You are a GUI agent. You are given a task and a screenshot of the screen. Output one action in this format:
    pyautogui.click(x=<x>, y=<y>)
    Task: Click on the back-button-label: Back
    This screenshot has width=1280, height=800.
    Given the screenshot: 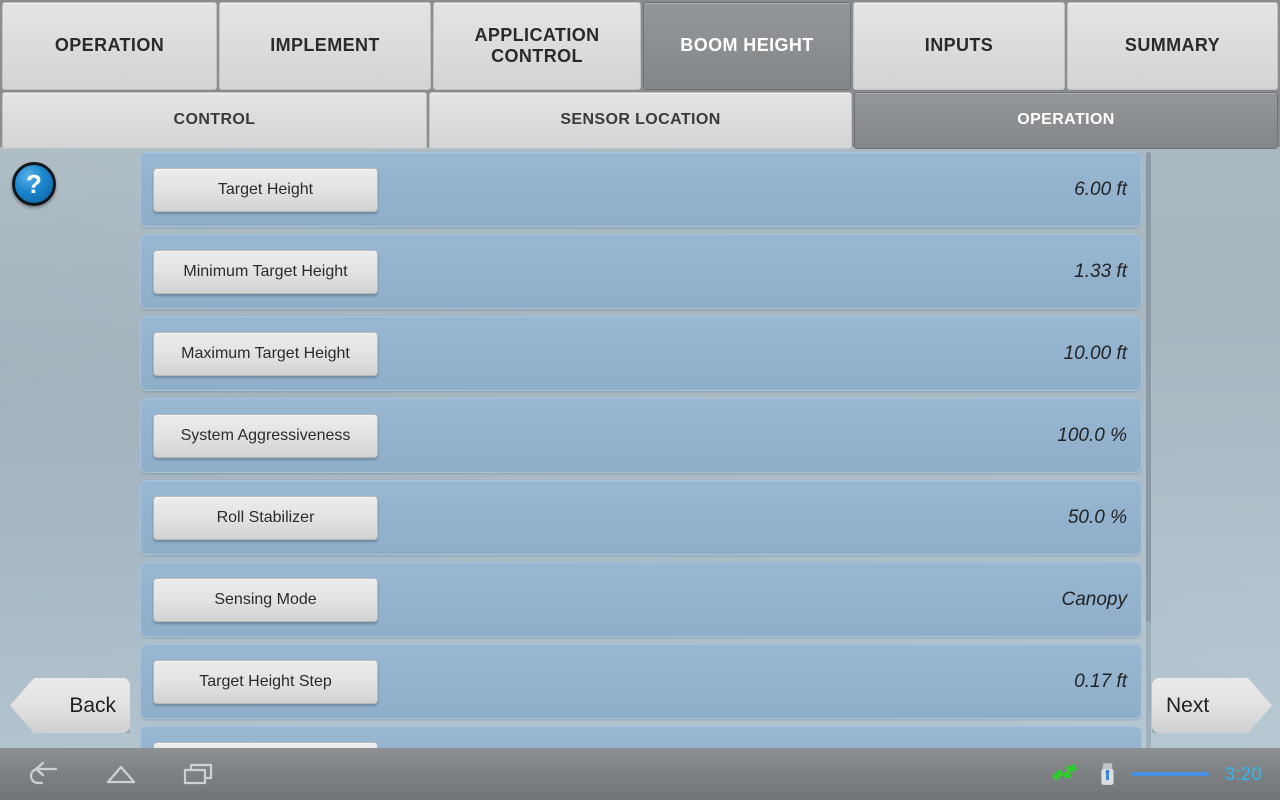 What is the action you would take?
    pyautogui.click(x=92, y=705)
    